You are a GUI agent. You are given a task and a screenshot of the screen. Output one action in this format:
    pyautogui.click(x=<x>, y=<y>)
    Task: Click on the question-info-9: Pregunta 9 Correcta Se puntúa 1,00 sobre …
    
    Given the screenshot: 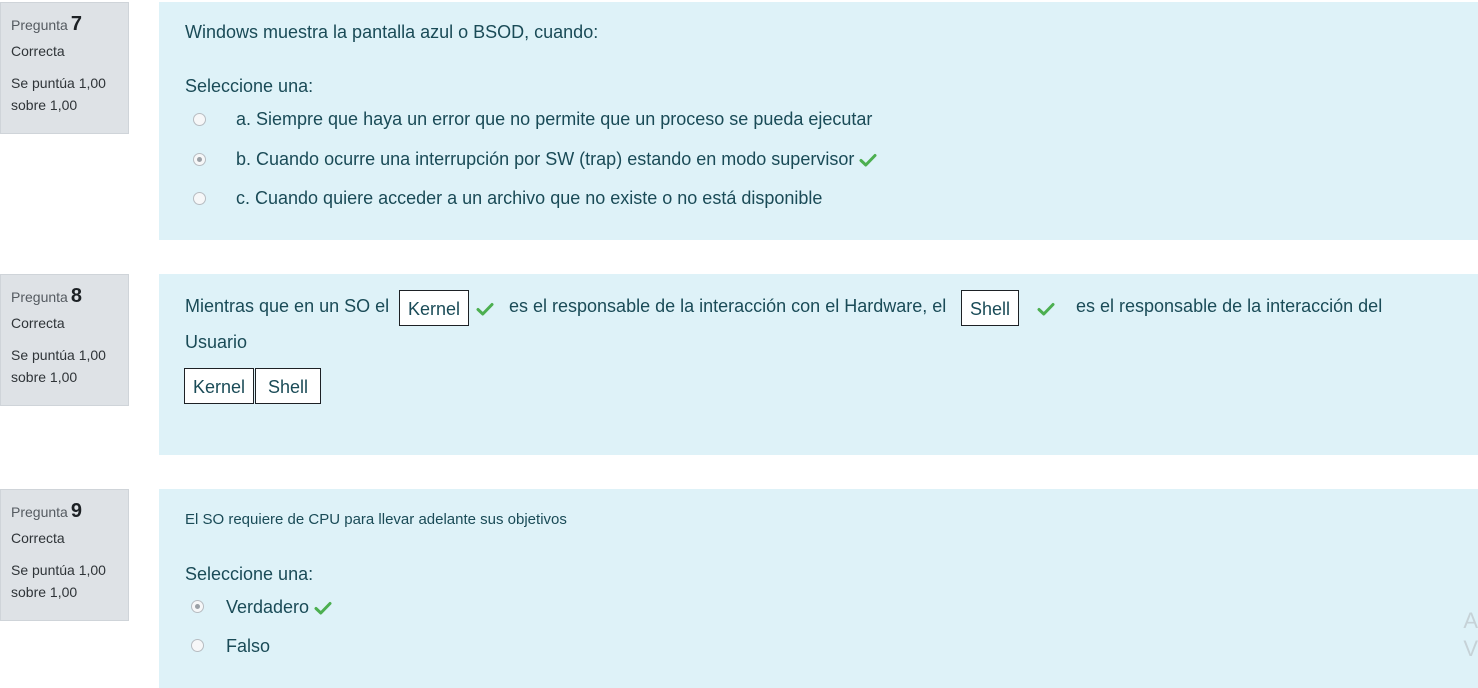 What is the action you would take?
    pyautogui.click(x=64, y=555)
    